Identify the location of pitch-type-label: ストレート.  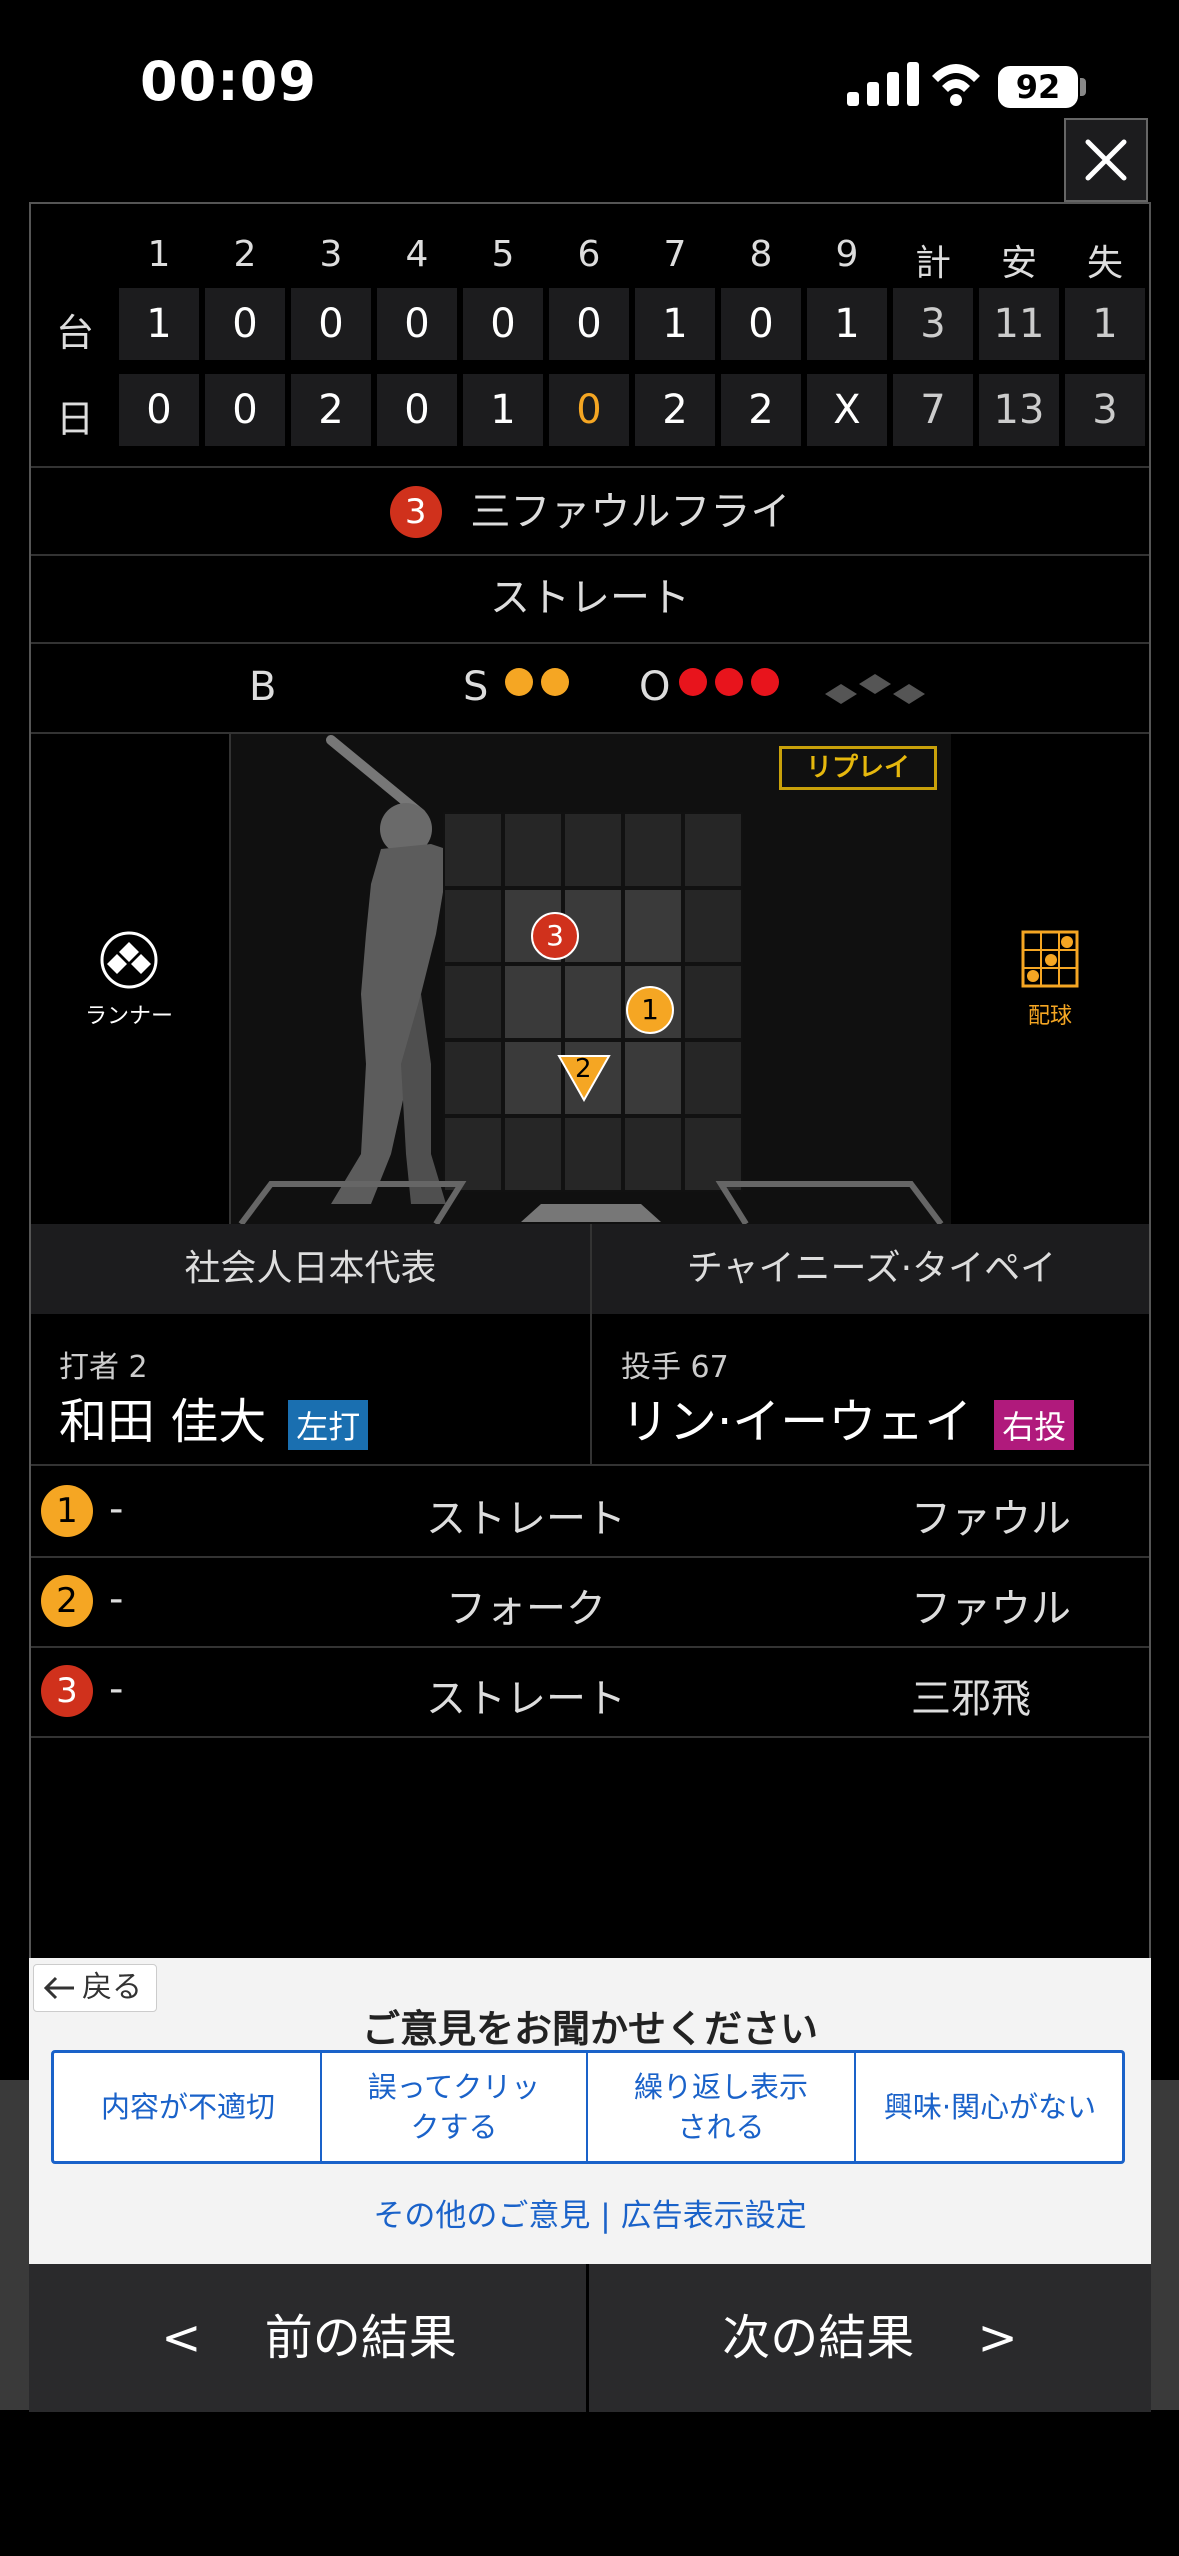
(590, 598).